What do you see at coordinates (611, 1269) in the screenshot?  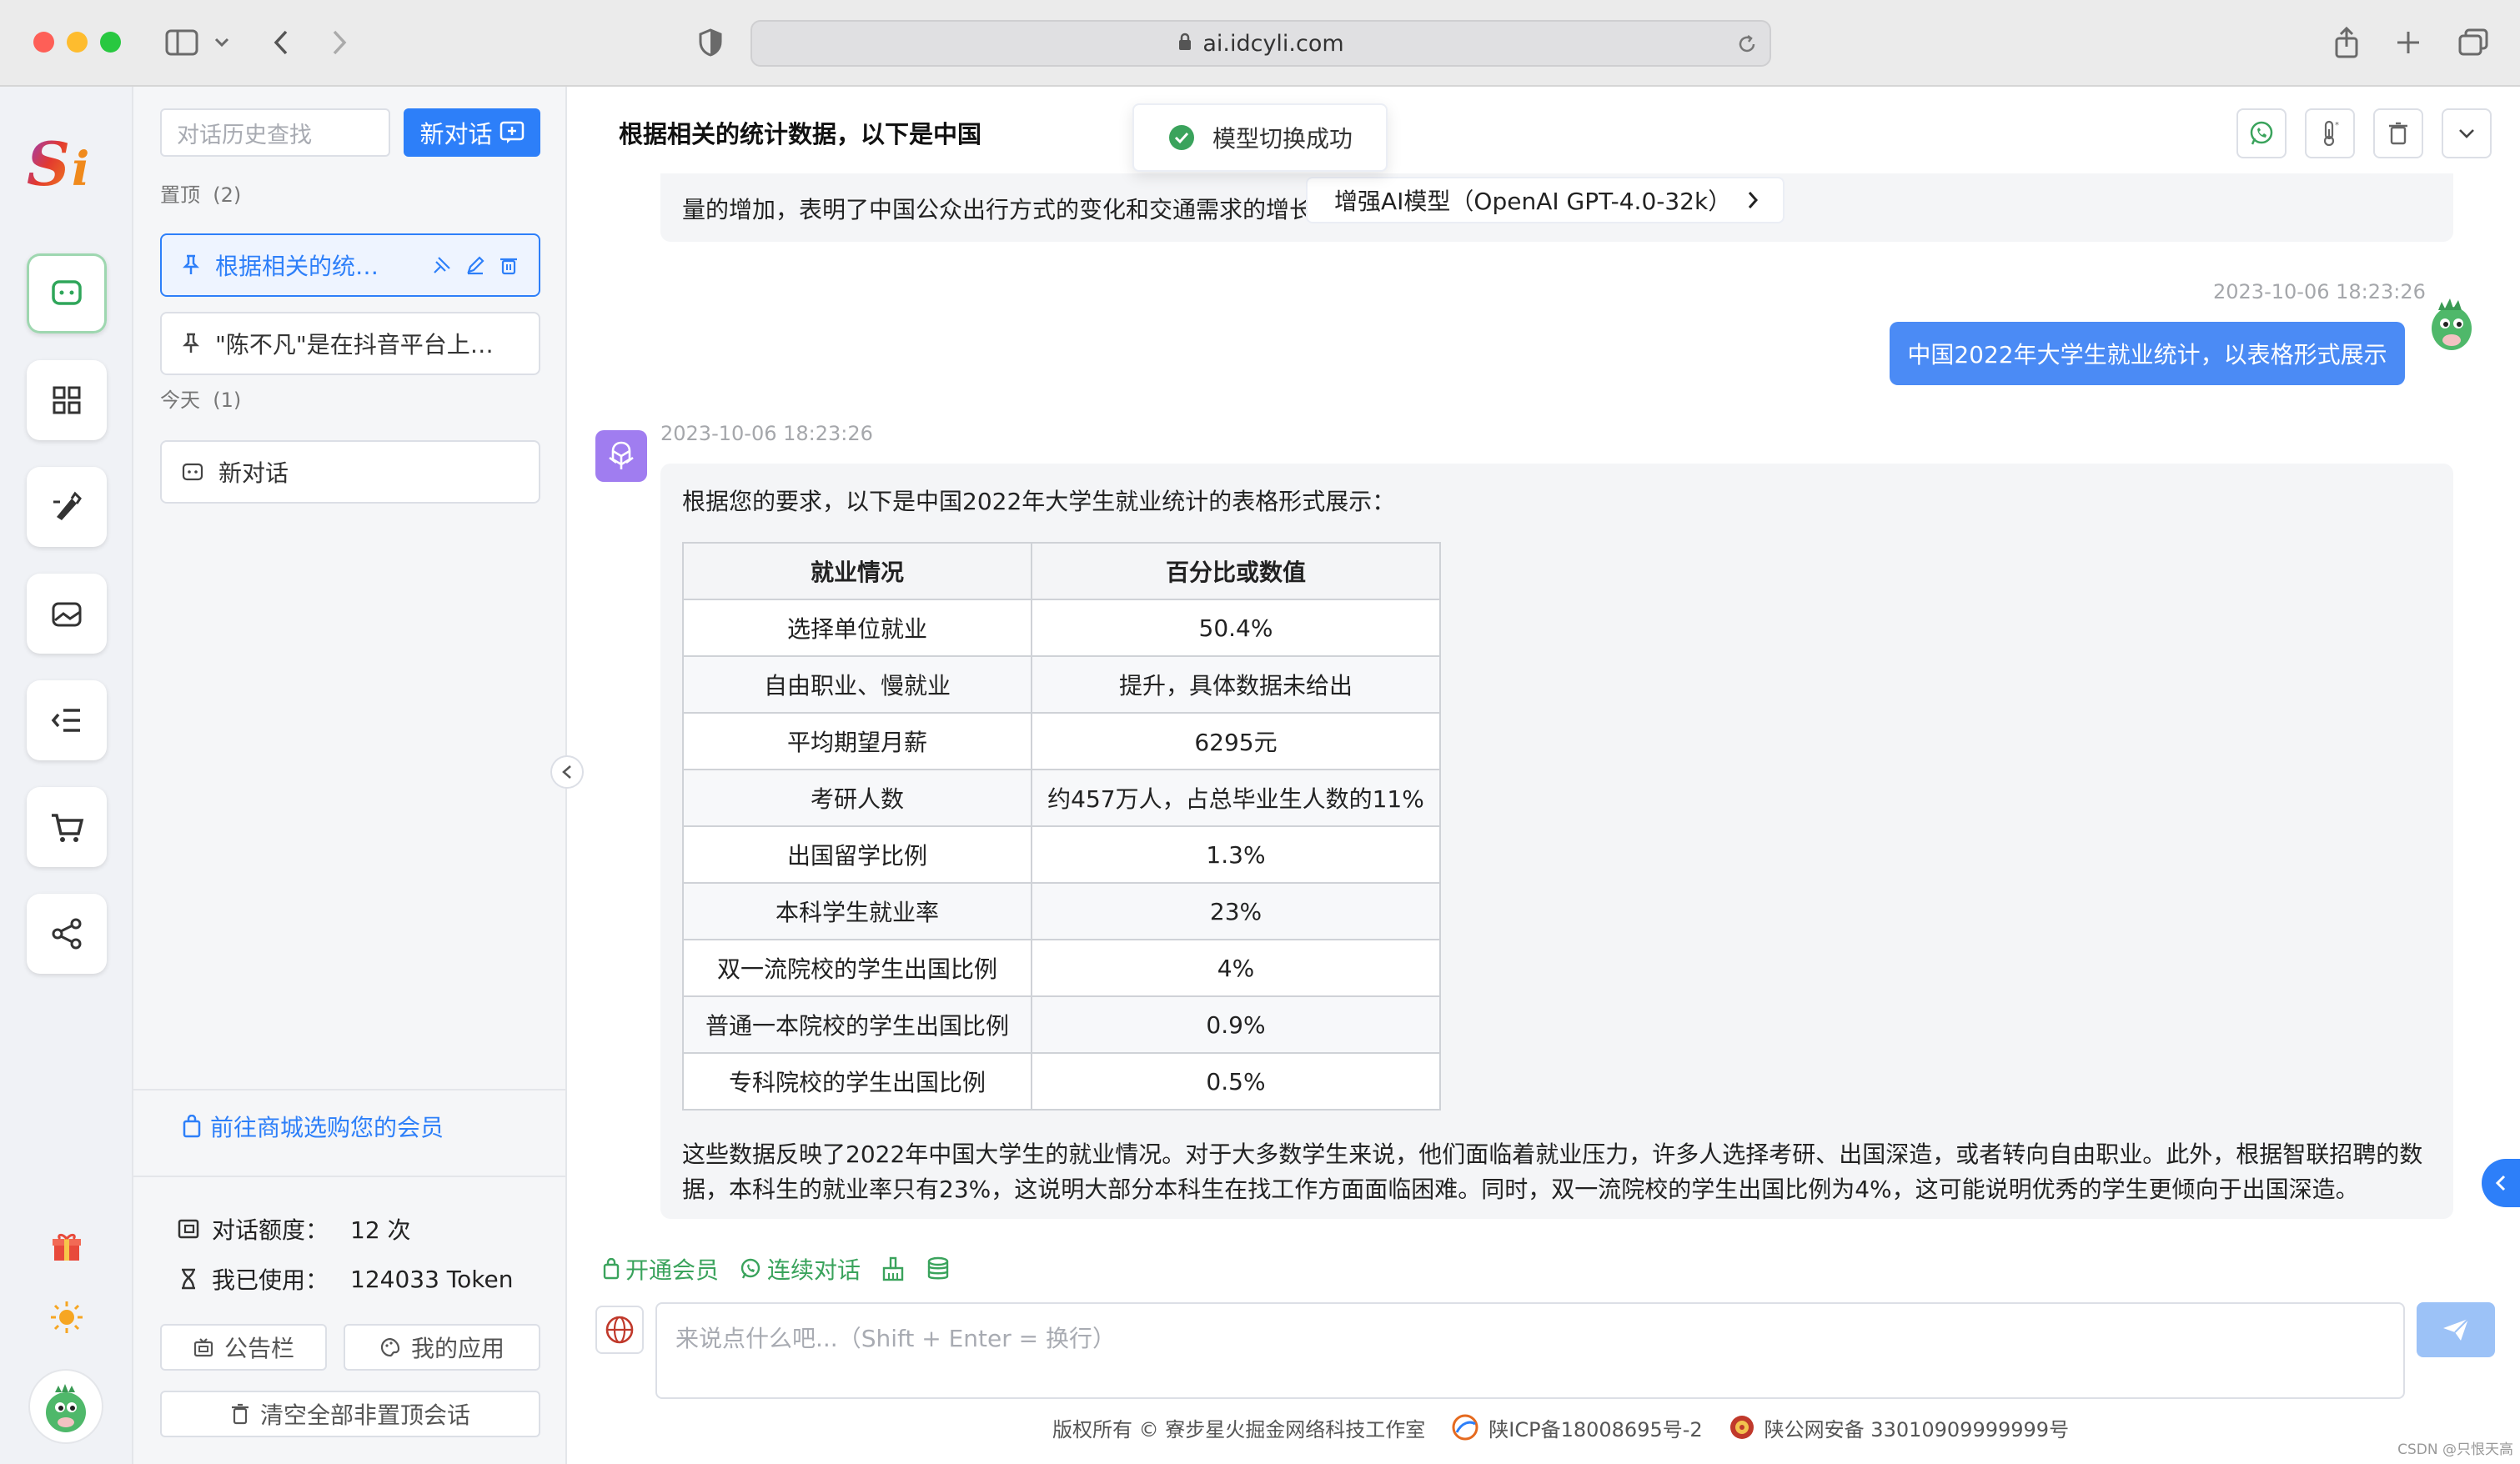 I see `bag-icon` at bounding box center [611, 1269].